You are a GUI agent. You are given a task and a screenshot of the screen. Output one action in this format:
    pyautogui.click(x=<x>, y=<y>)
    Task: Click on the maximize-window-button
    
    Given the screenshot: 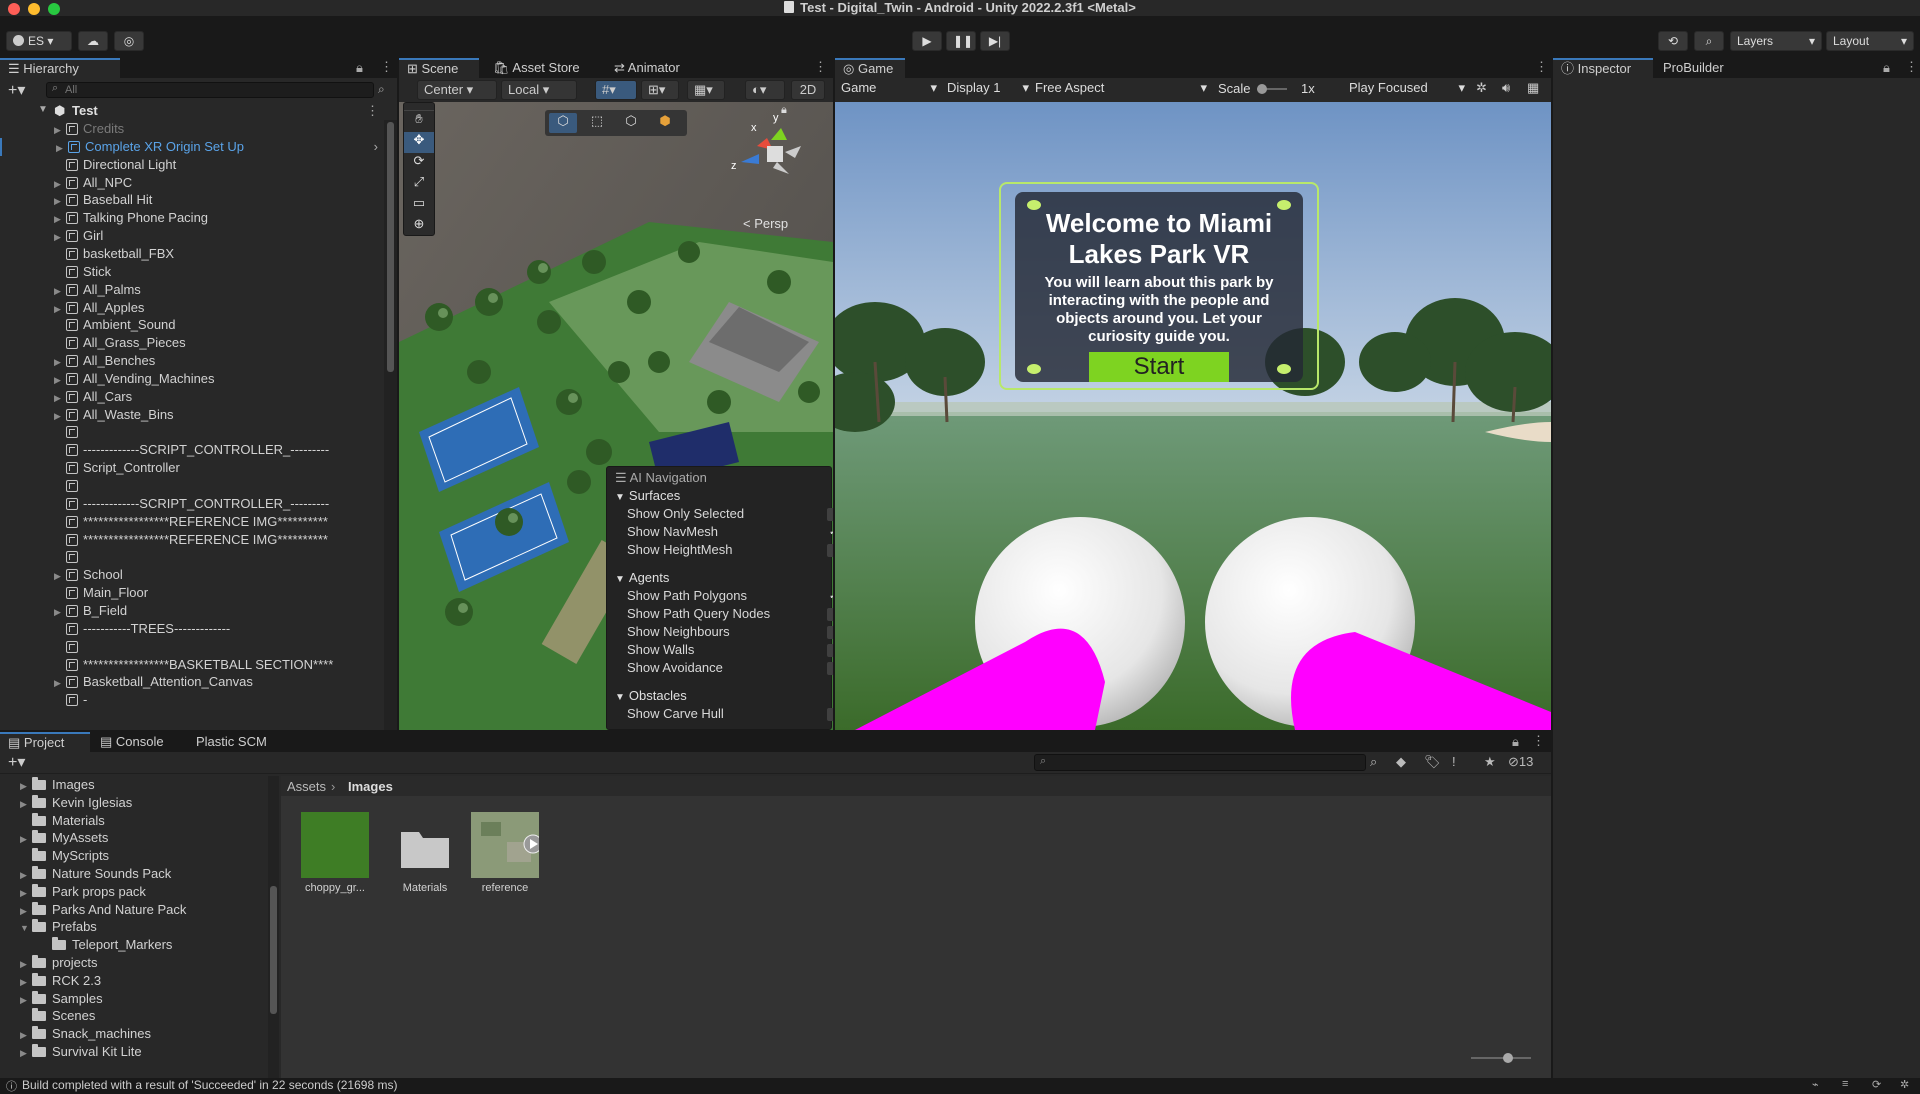 What is the action you would take?
    pyautogui.click(x=54, y=9)
    